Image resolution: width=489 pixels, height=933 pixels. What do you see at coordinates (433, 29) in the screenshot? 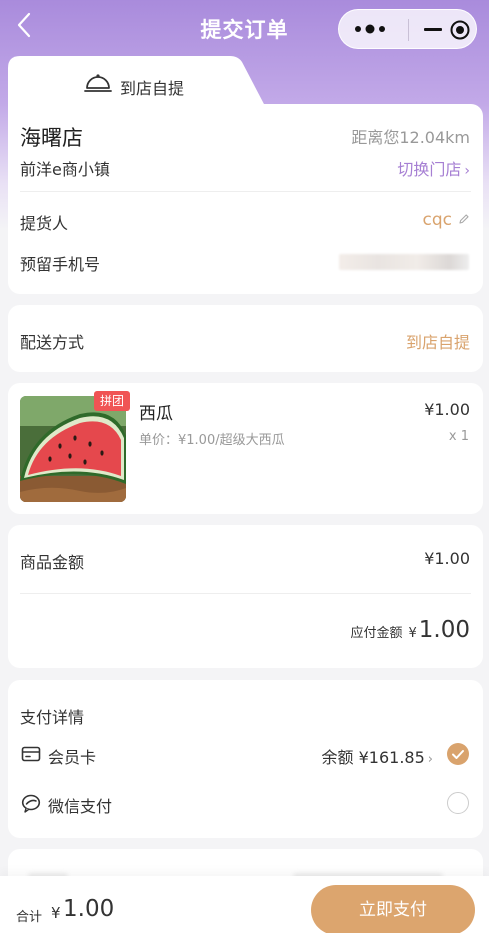
I see `minimize-icon` at bounding box center [433, 29].